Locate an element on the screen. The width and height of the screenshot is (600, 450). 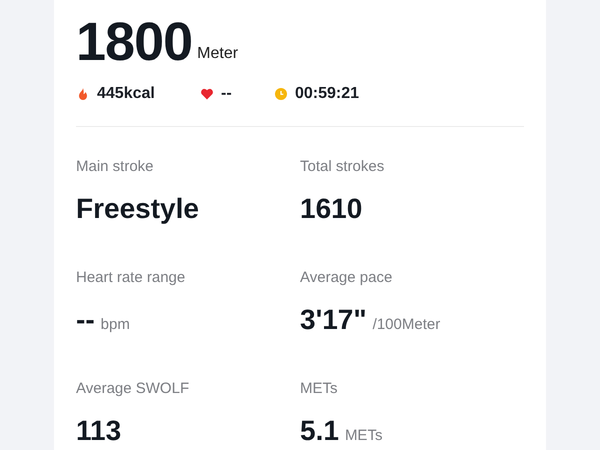
summary-value: 445kcal is located at coordinates (126, 94).